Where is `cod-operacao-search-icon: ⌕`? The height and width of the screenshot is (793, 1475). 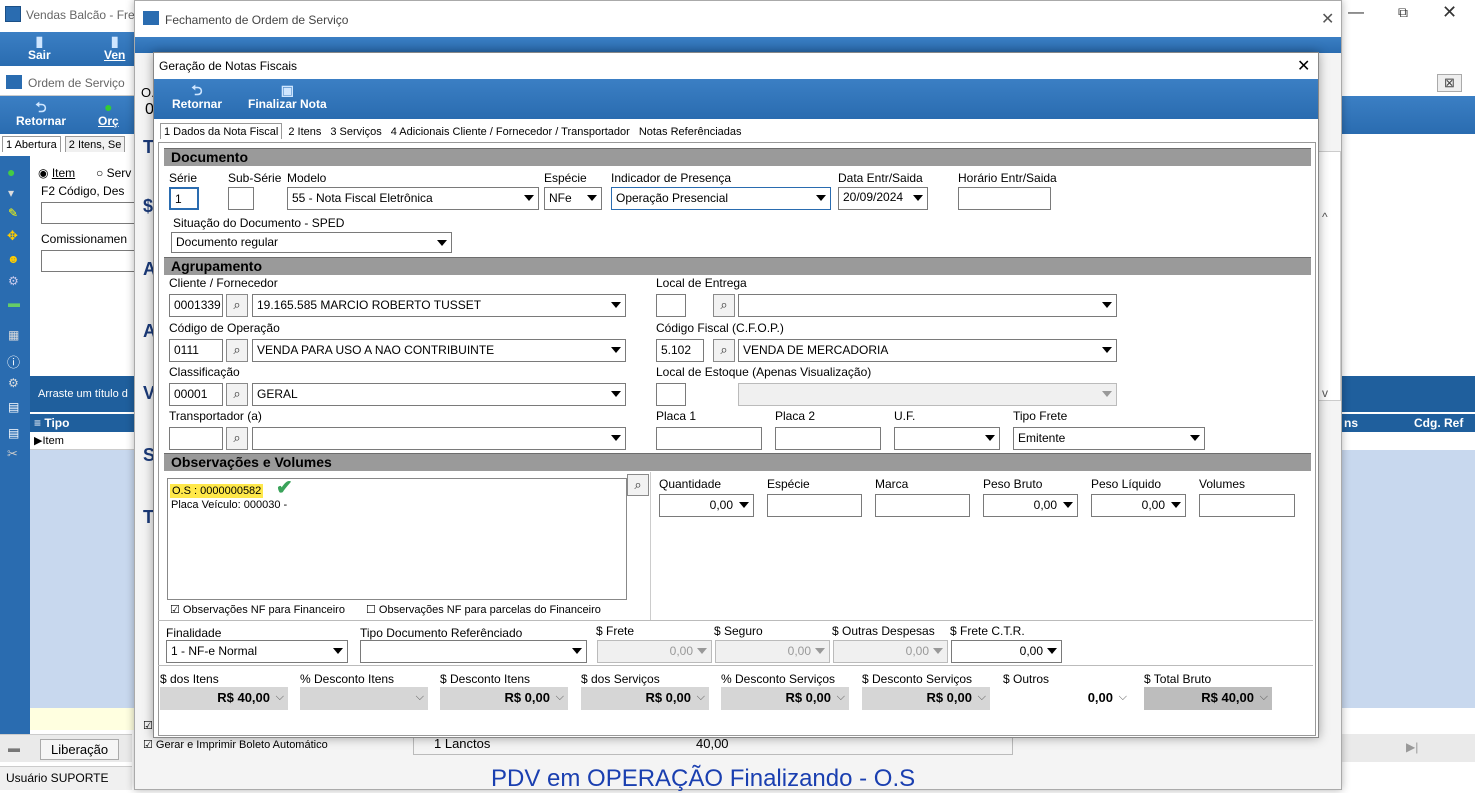
cod-operacao-search-icon: ⌕ is located at coordinates (237, 350).